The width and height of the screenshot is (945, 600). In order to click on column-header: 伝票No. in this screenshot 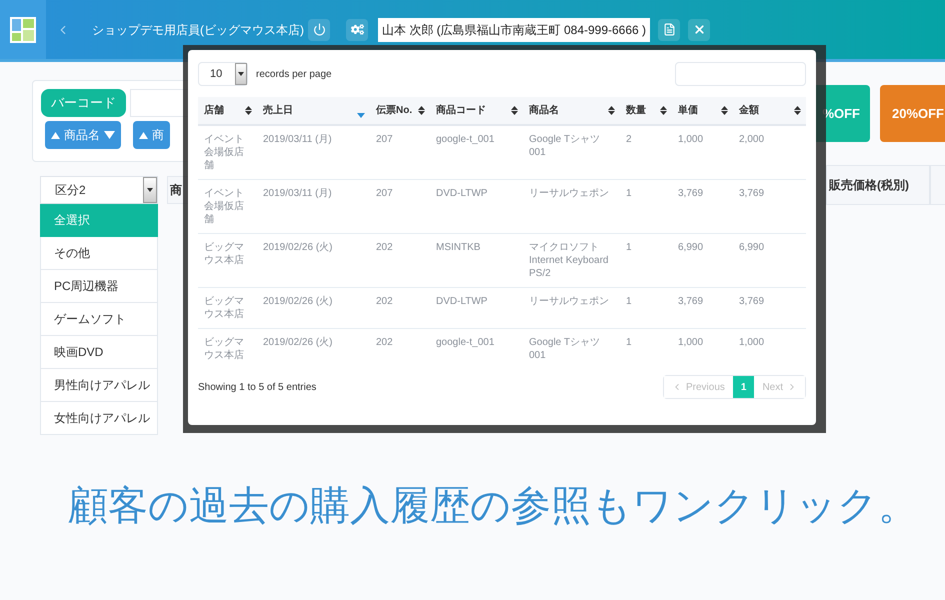, I will do `click(400, 110)`.